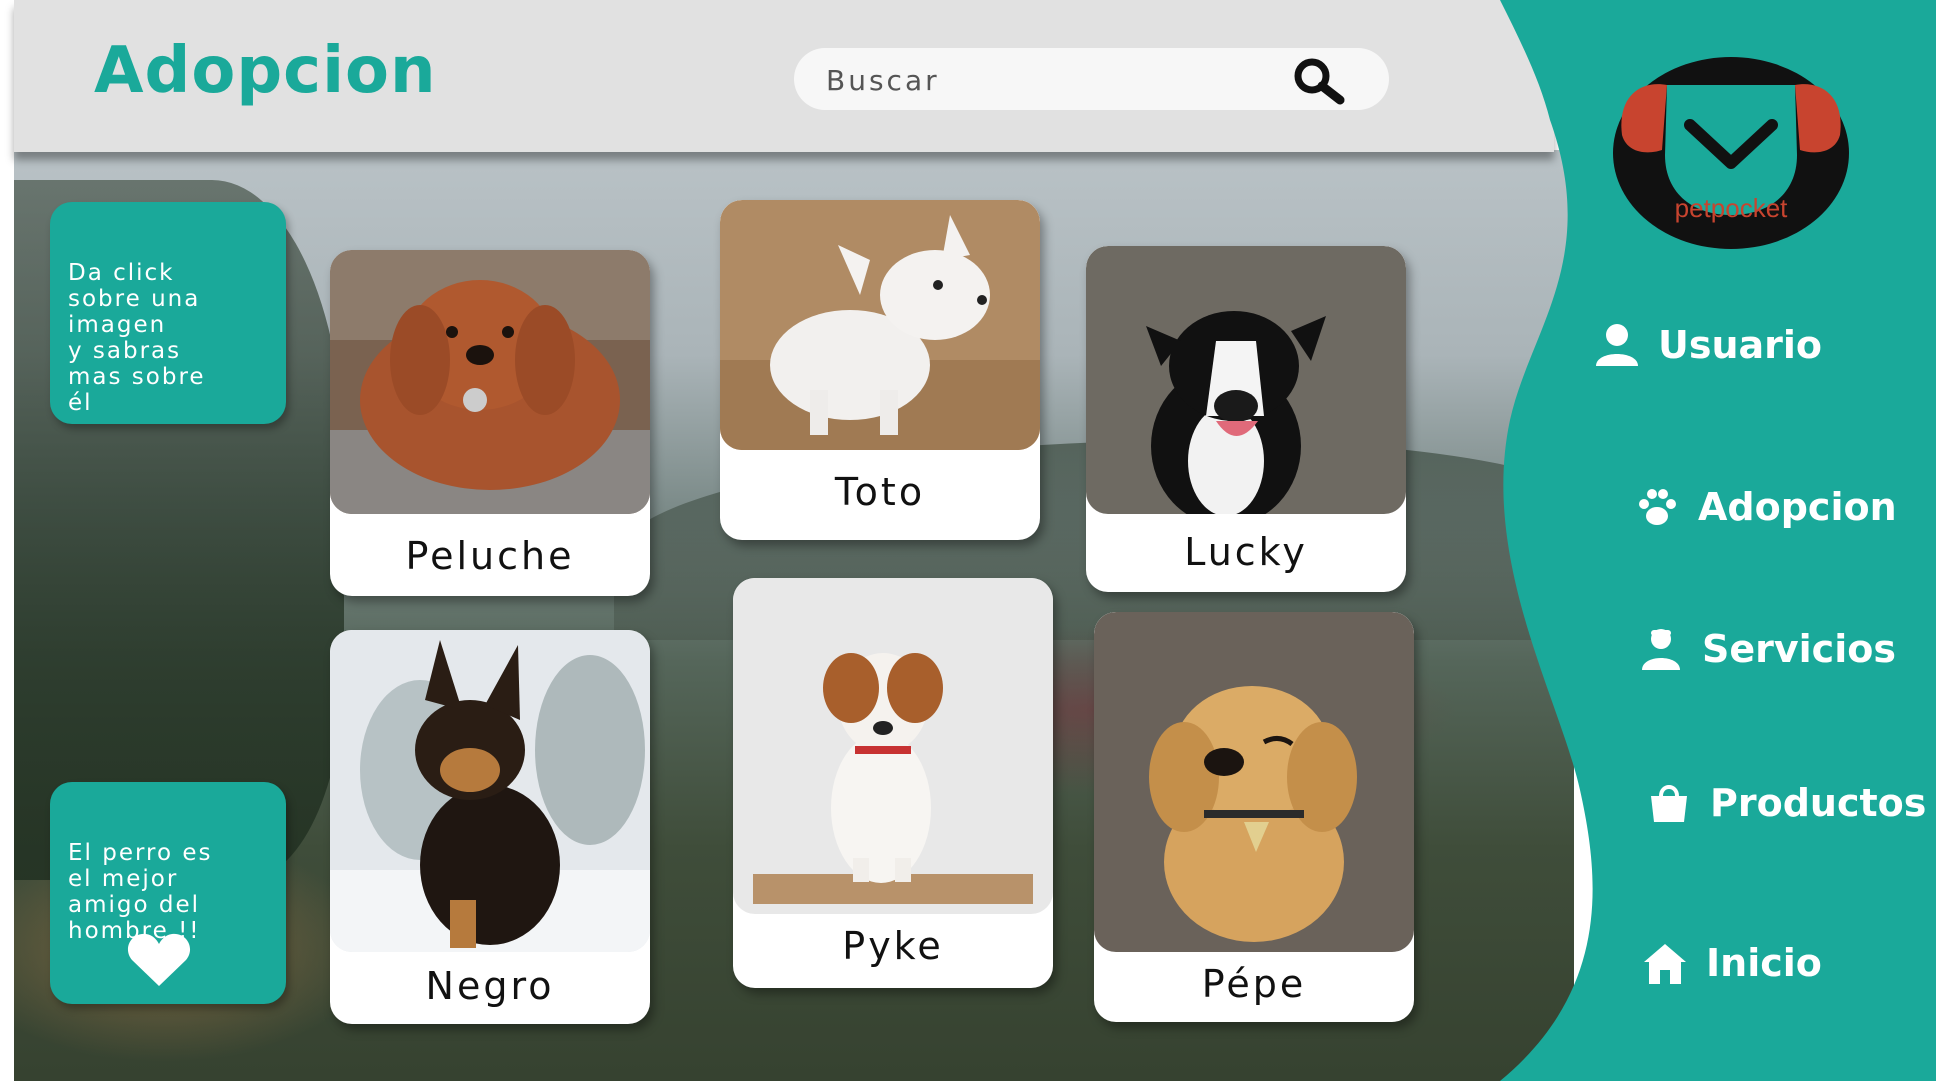  I want to click on dog-card-pyke: Pyke, so click(893, 783).